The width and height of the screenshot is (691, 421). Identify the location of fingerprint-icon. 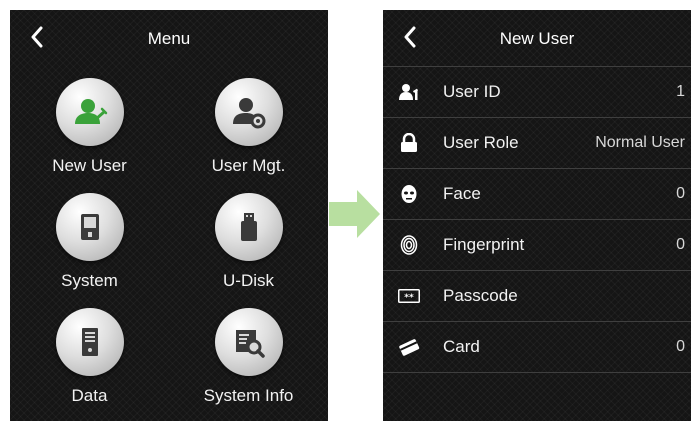
(409, 245).